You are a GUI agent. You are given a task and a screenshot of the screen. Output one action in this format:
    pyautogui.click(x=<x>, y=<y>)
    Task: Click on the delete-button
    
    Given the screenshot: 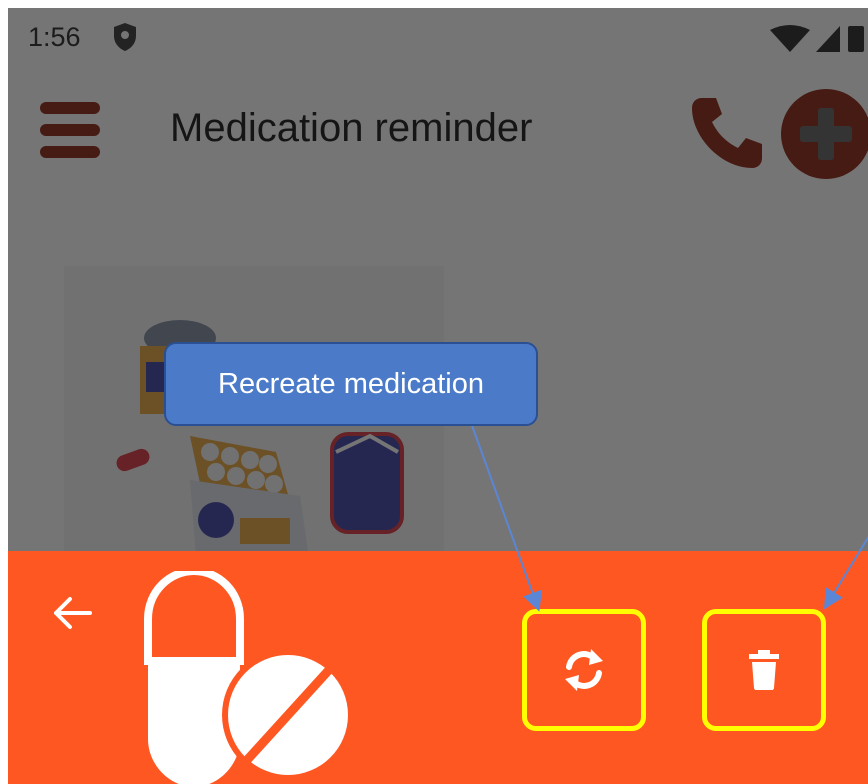 What is the action you would take?
    pyautogui.click(x=764, y=670)
    